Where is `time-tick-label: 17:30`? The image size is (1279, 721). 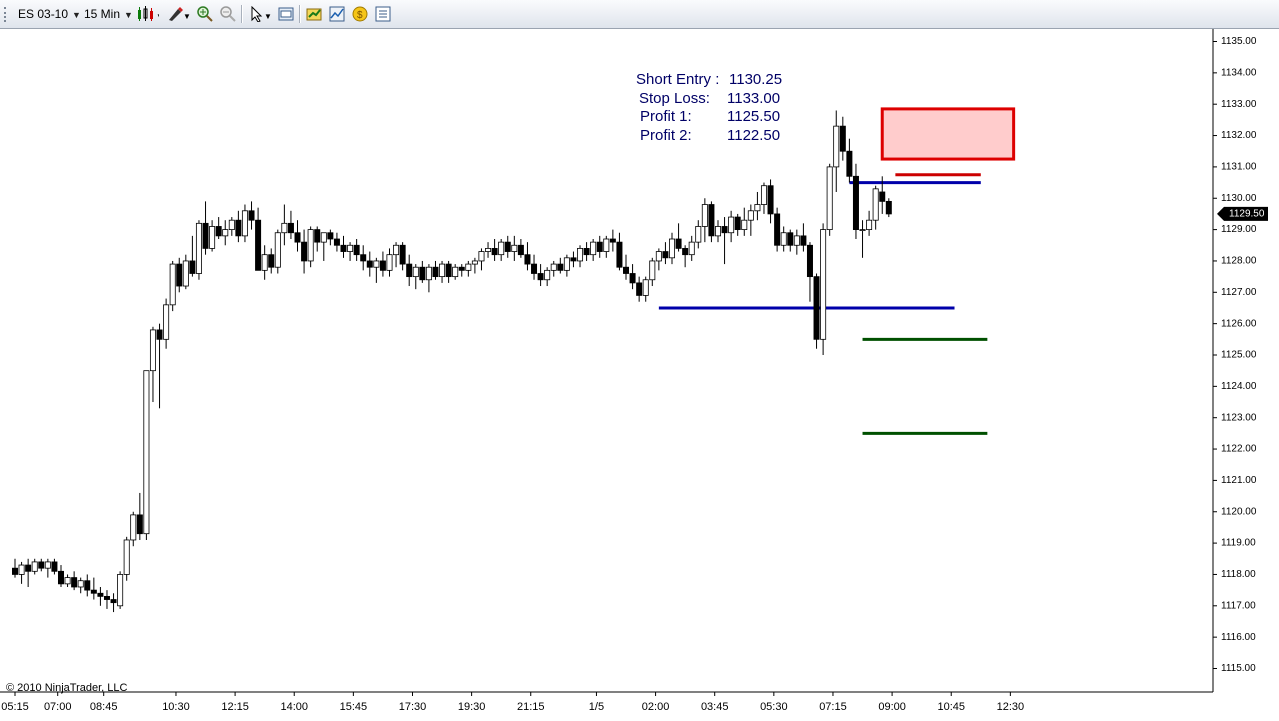 time-tick-label: 17:30 is located at coordinates (413, 707).